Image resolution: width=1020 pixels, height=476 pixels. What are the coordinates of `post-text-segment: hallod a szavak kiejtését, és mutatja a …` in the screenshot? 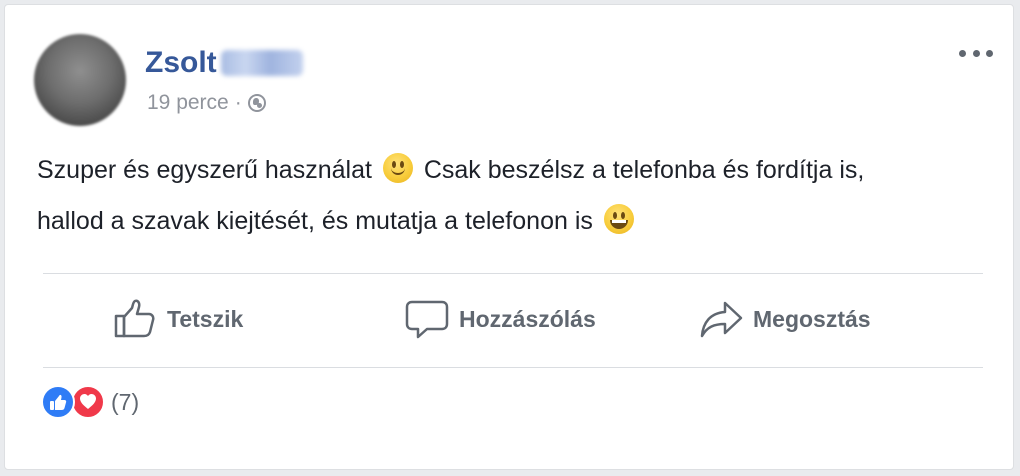 It's located at (315, 221).